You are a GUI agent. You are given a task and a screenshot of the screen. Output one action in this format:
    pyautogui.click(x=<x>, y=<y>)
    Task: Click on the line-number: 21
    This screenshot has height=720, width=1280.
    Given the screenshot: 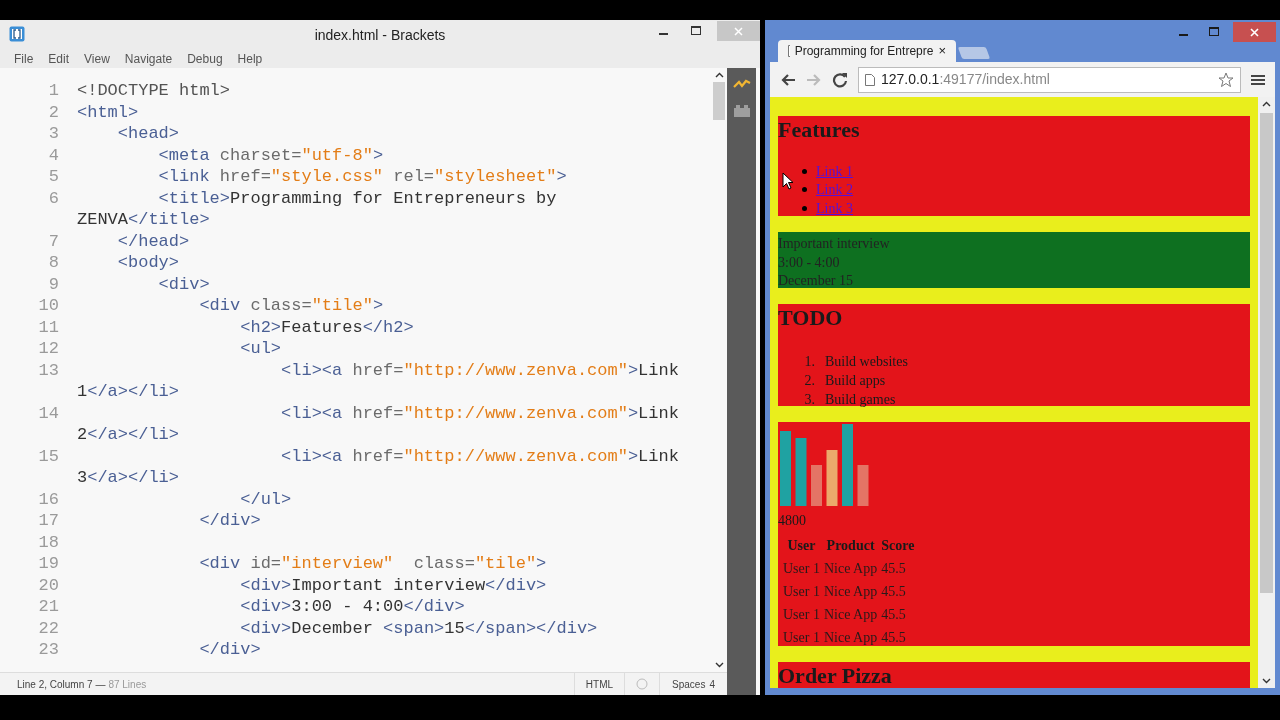 What is the action you would take?
    pyautogui.click(x=48, y=606)
    